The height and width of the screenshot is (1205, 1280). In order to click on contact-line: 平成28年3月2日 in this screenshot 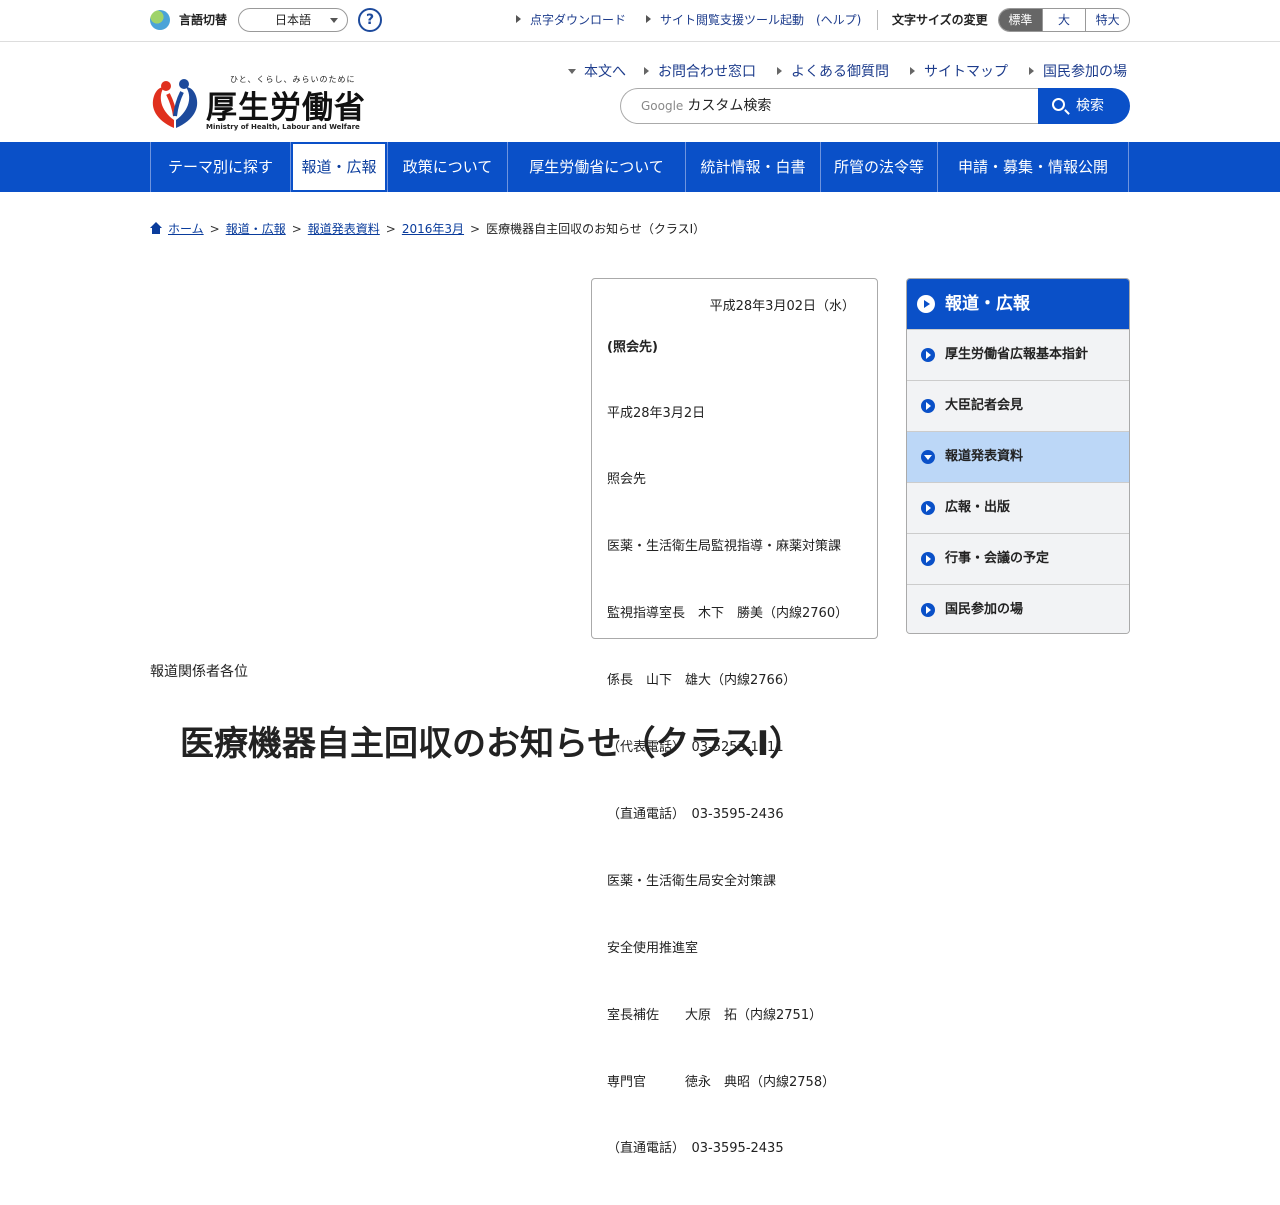, I will do `click(656, 413)`.